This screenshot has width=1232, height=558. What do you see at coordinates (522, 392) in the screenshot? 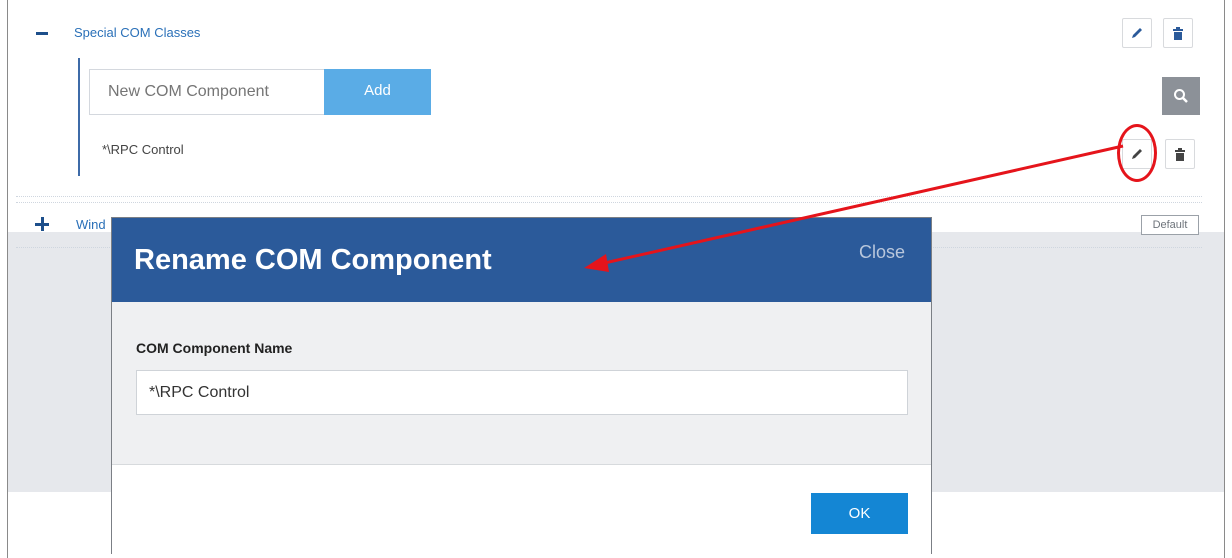
I see `com-component-name-field` at bounding box center [522, 392].